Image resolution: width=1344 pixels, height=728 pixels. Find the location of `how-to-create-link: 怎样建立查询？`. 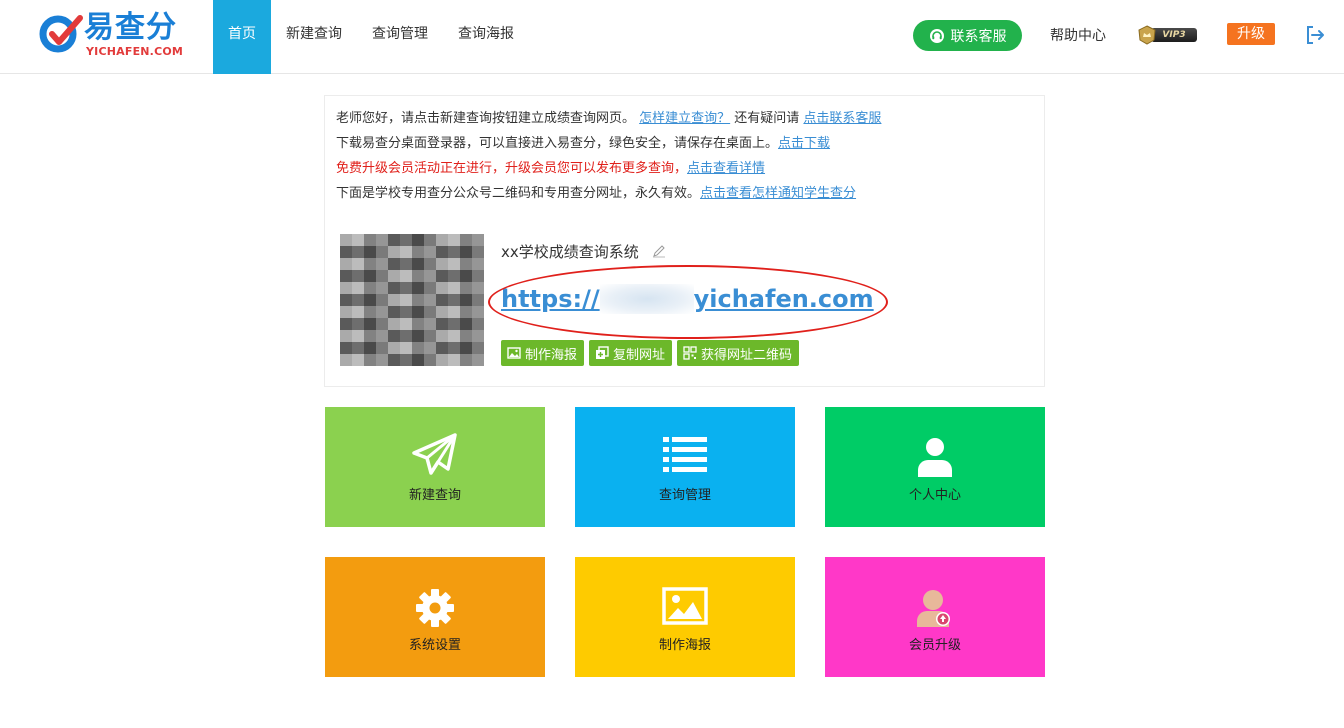

how-to-create-link: 怎样建立查询？ is located at coordinates (684, 118).